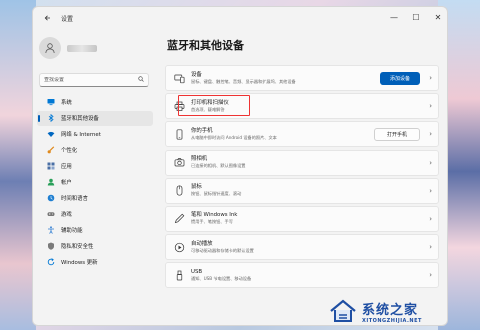 The image size is (480, 330). What do you see at coordinates (196, 74) in the screenshot?
I see `card-title: 设备` at bounding box center [196, 74].